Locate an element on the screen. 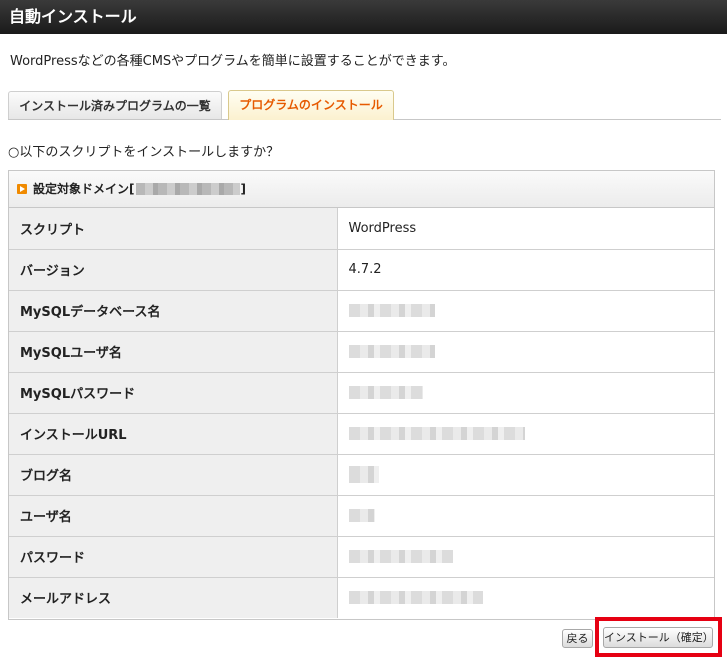  table-row: MySQLユーザ名 is located at coordinates (361, 352).